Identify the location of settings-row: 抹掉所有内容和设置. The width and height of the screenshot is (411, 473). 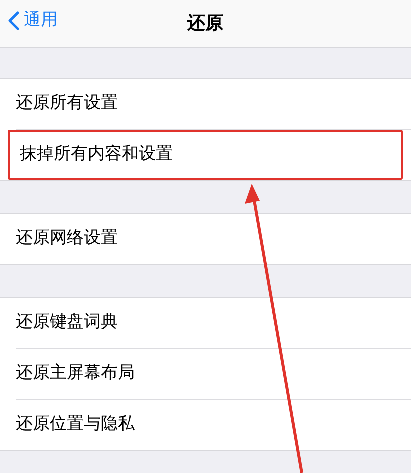
(205, 155).